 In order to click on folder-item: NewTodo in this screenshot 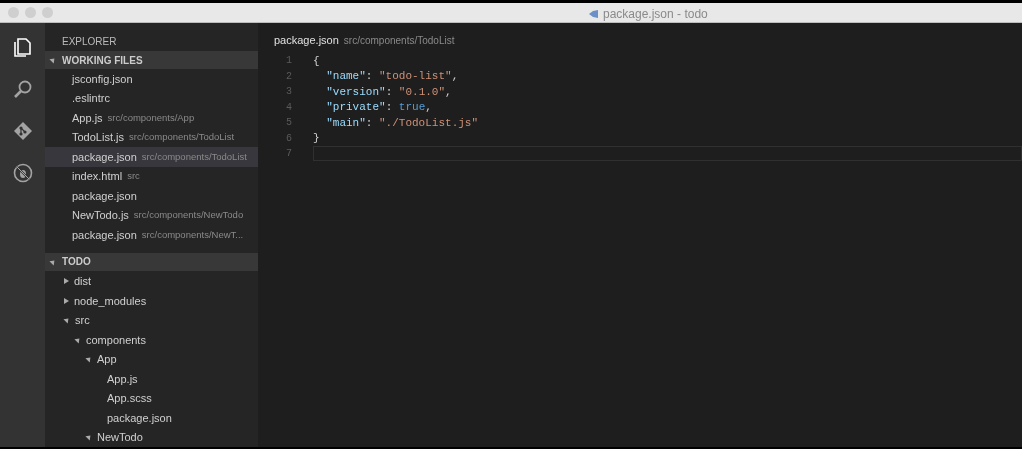, I will do `click(120, 437)`.